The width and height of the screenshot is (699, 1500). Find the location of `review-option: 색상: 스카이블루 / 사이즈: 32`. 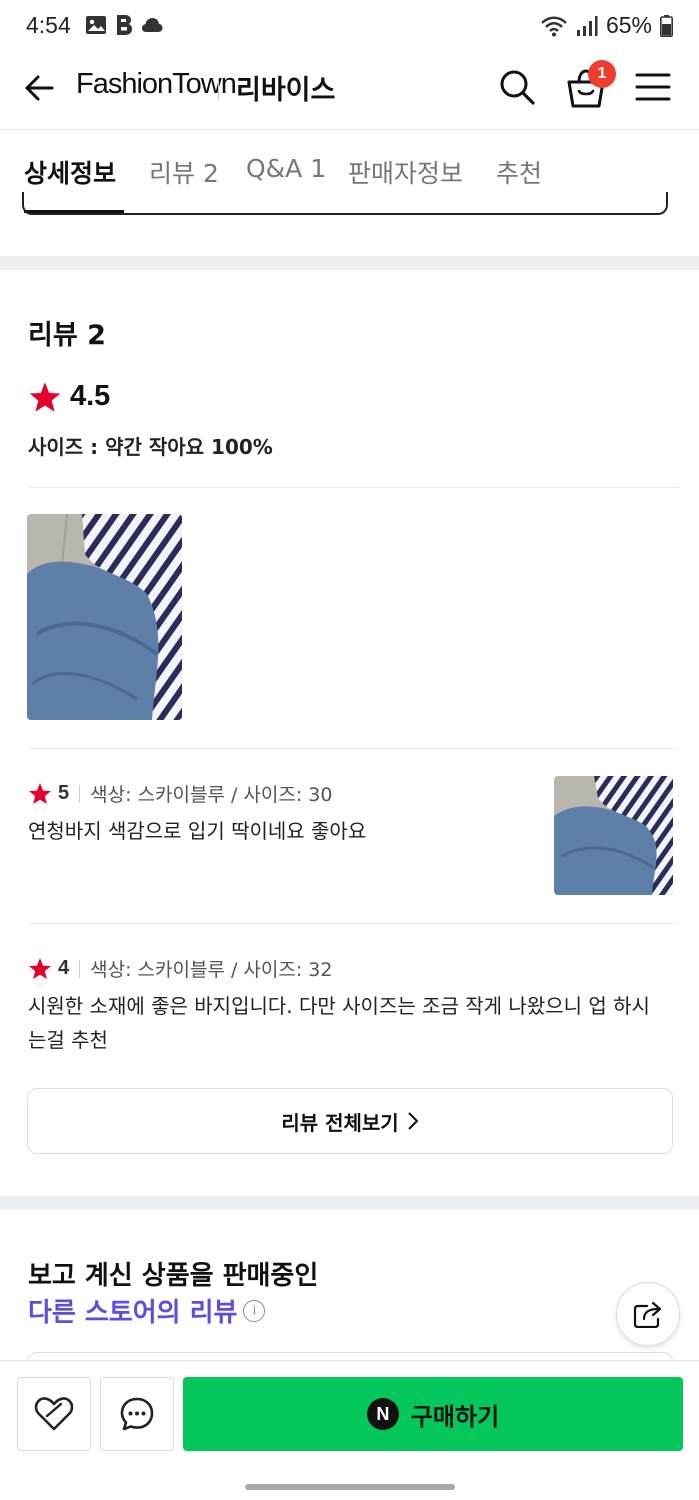

review-option: 색상: 스카이블루 / 사이즈: 32 is located at coordinates (211, 970).